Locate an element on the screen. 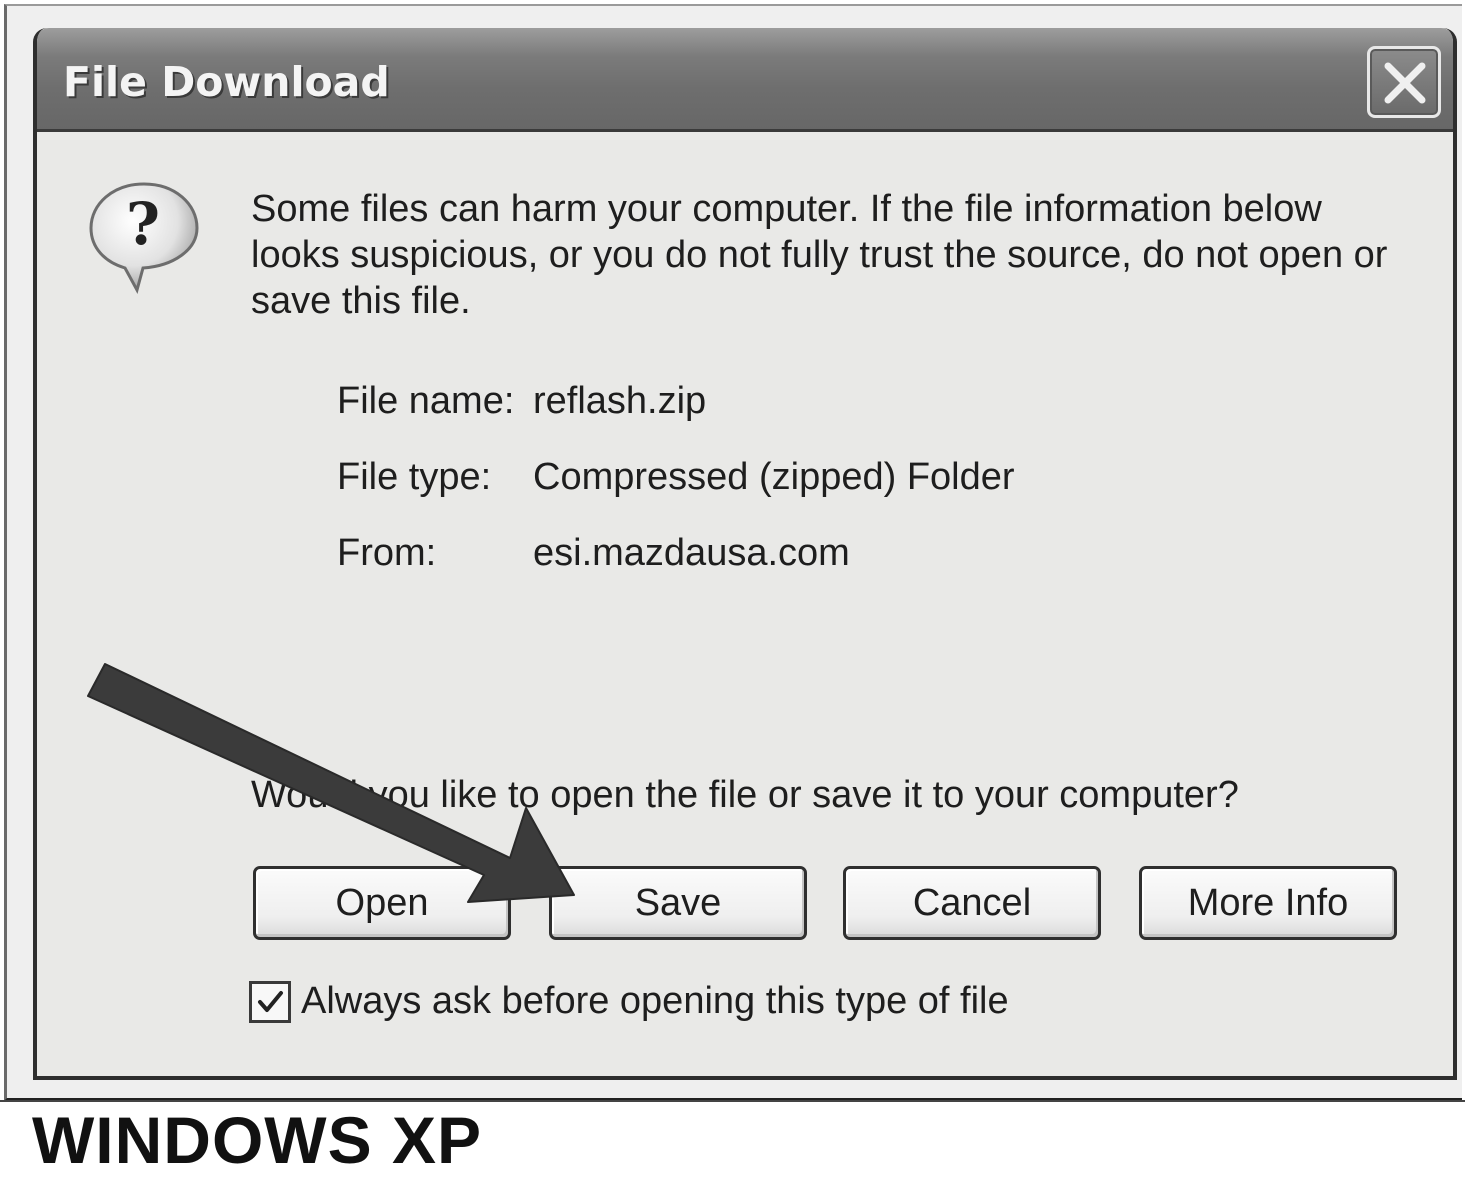 The width and height of the screenshot is (1465, 1195). file-from-label: From: is located at coordinates (387, 553).